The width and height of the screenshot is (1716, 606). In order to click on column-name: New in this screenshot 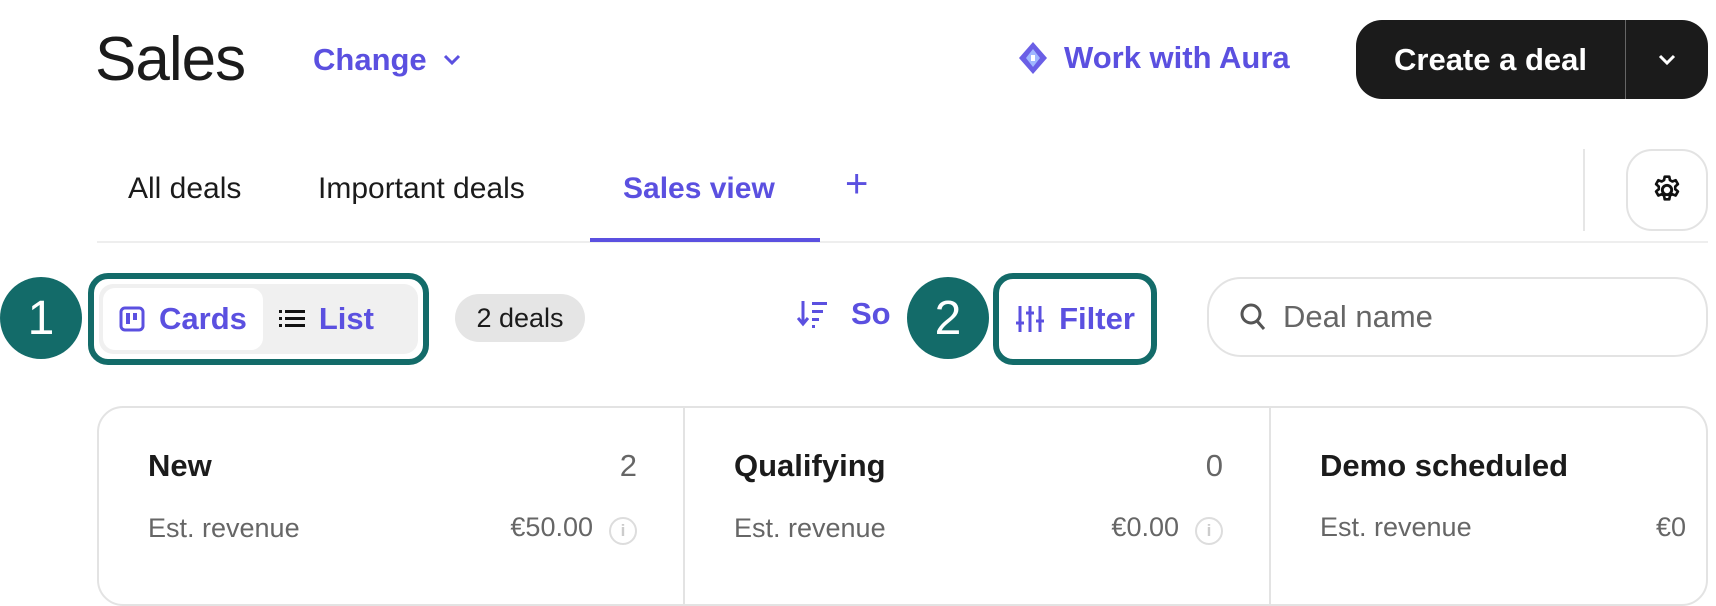, I will do `click(180, 465)`.